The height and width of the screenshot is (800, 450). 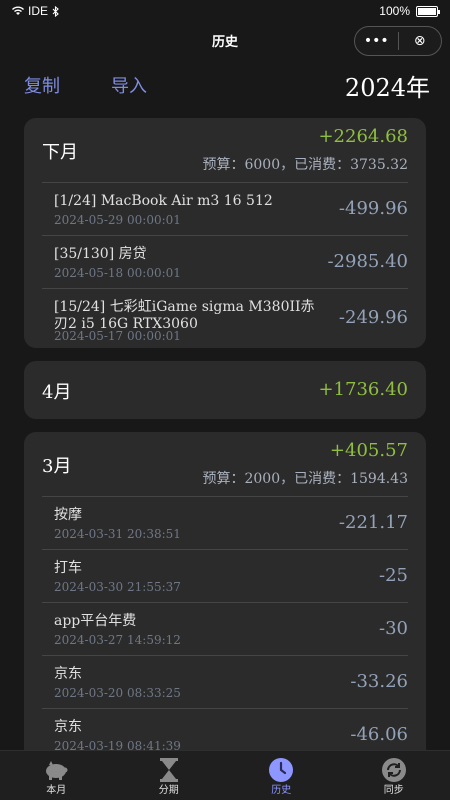 I want to click on expense-date: 2024-05-29 00:00:01, so click(x=117, y=220).